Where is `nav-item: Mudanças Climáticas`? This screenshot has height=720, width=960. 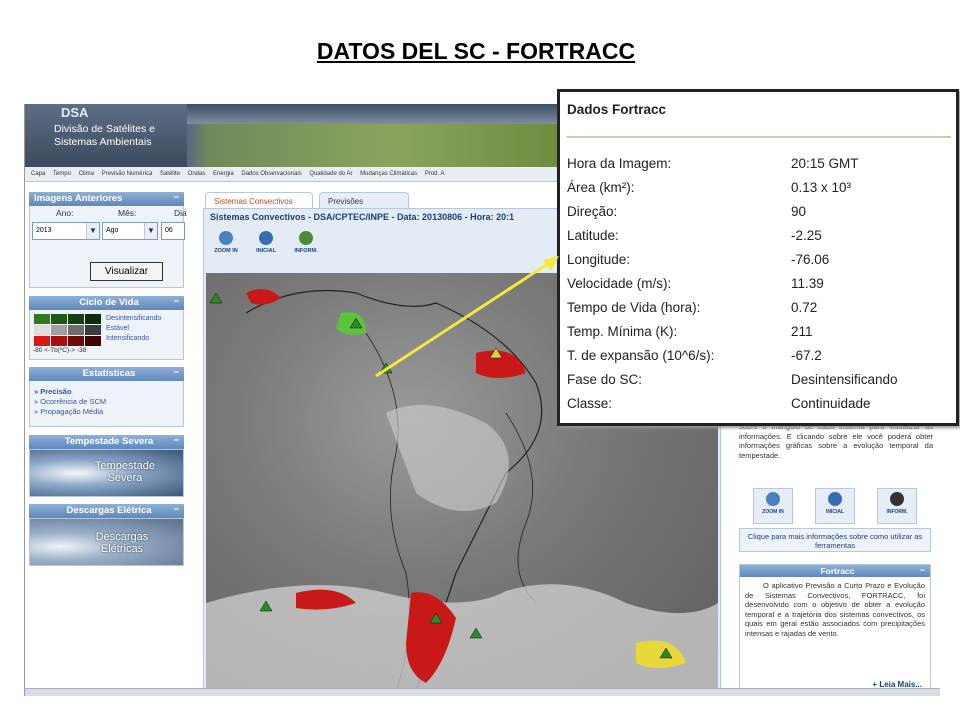
nav-item: Mudanças Climáticas is located at coordinates (388, 174).